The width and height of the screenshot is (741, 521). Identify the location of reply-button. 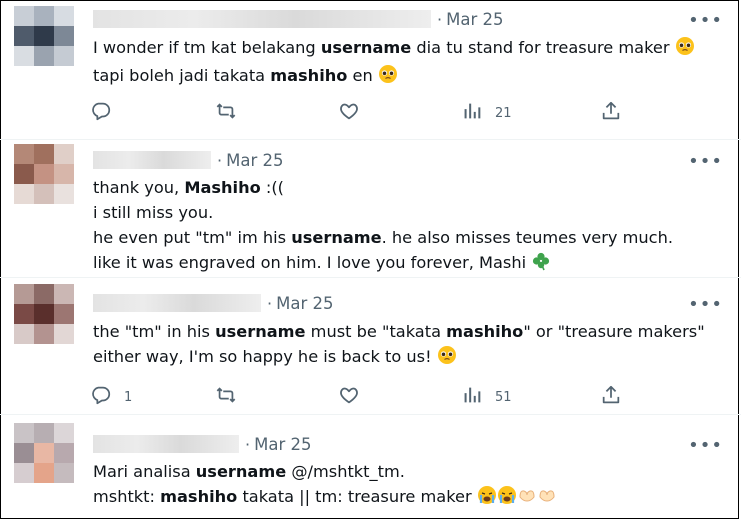
(101, 113).